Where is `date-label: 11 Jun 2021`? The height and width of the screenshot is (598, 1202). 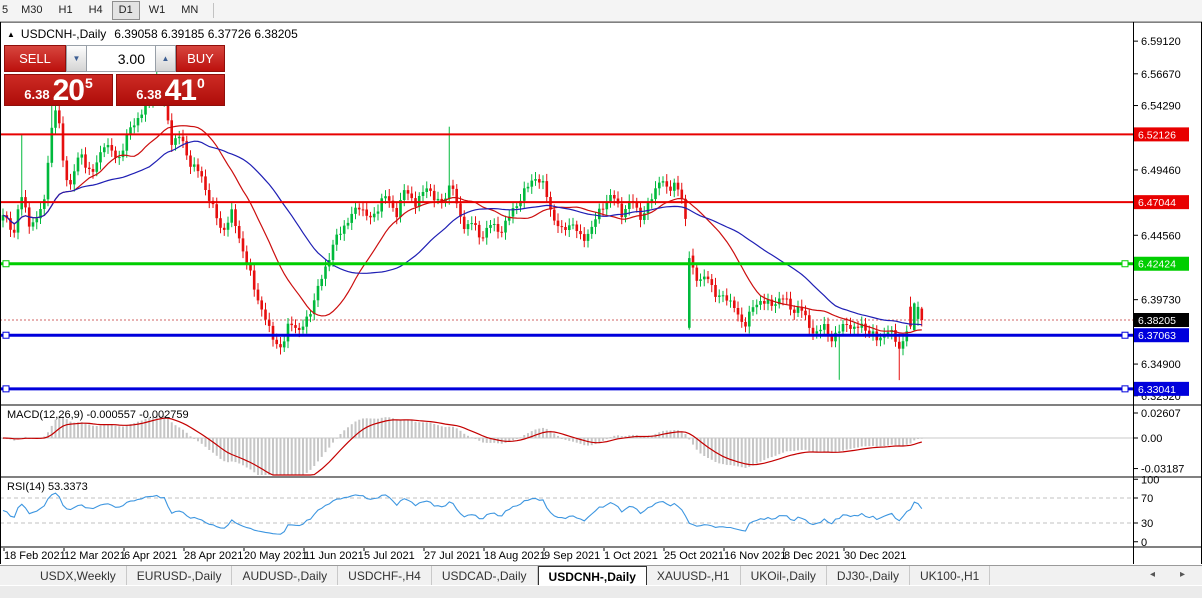 date-label: 11 Jun 2021 is located at coordinates (334, 556).